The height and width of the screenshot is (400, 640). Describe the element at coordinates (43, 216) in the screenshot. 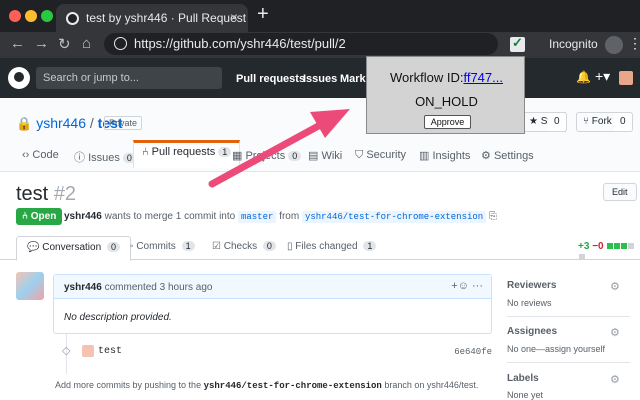

I see `status-badge-label: Open` at that location.